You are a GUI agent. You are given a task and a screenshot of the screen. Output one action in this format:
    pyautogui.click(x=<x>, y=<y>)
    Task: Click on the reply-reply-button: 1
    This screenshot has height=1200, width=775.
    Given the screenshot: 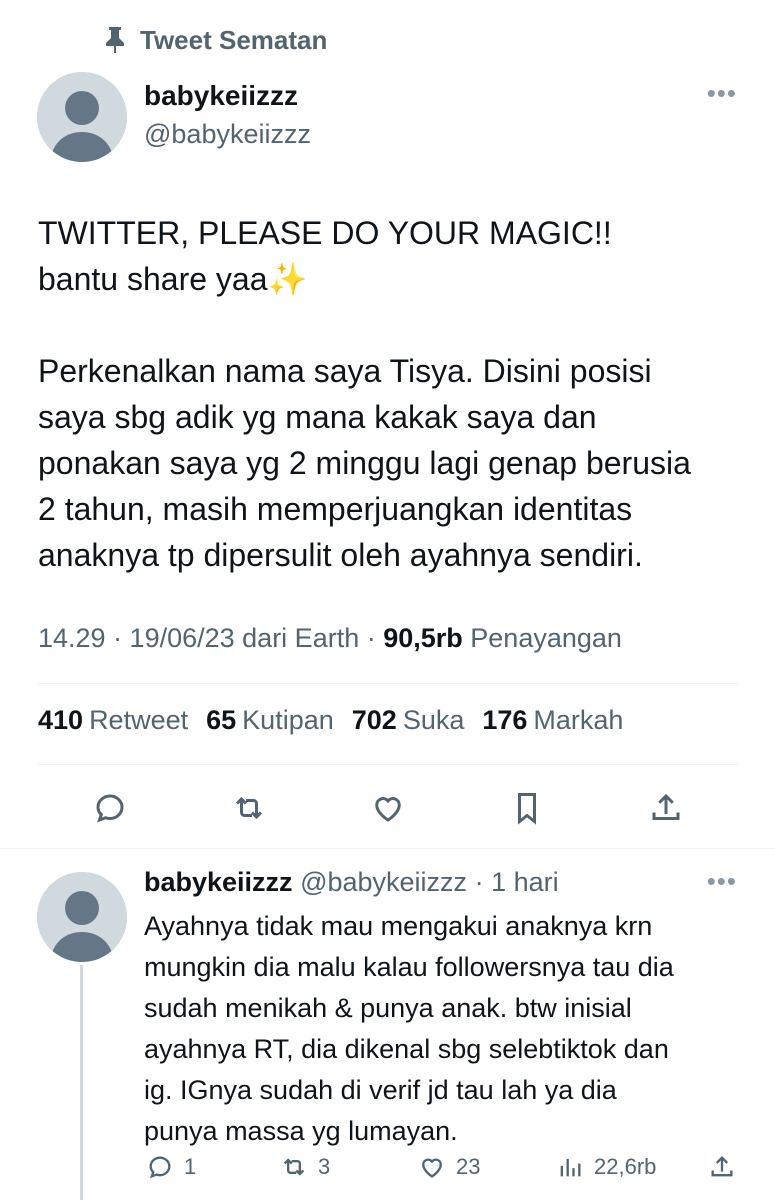 What is the action you would take?
    pyautogui.click(x=171, y=1167)
    